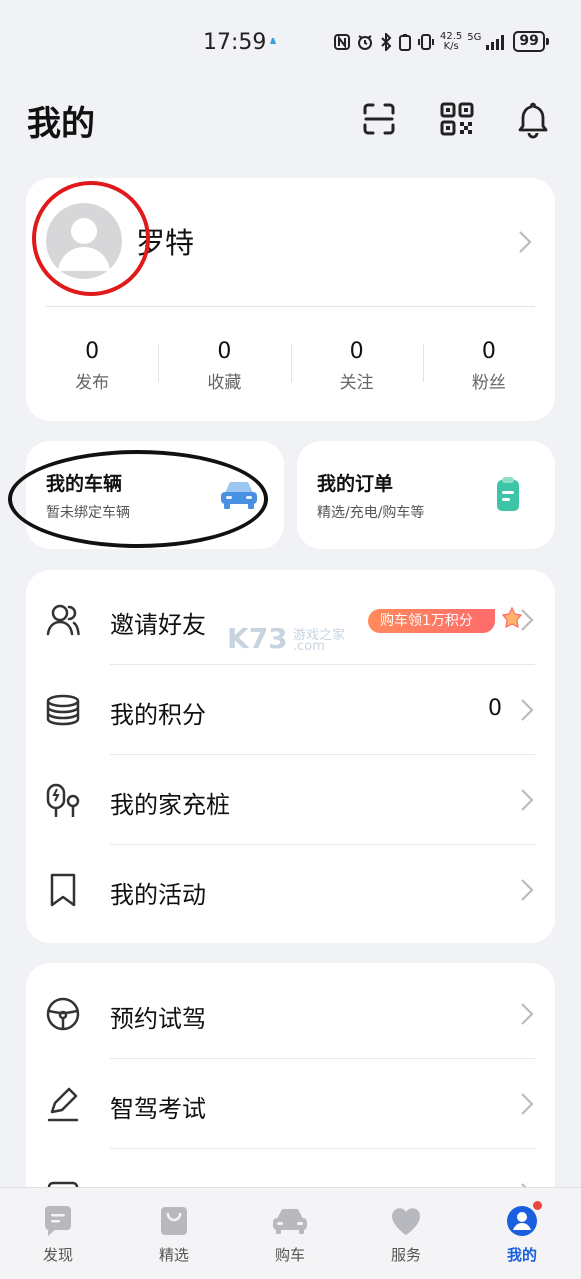 This screenshot has width=581, height=1279. I want to click on nav-featured: 精选, so click(174, 1233).